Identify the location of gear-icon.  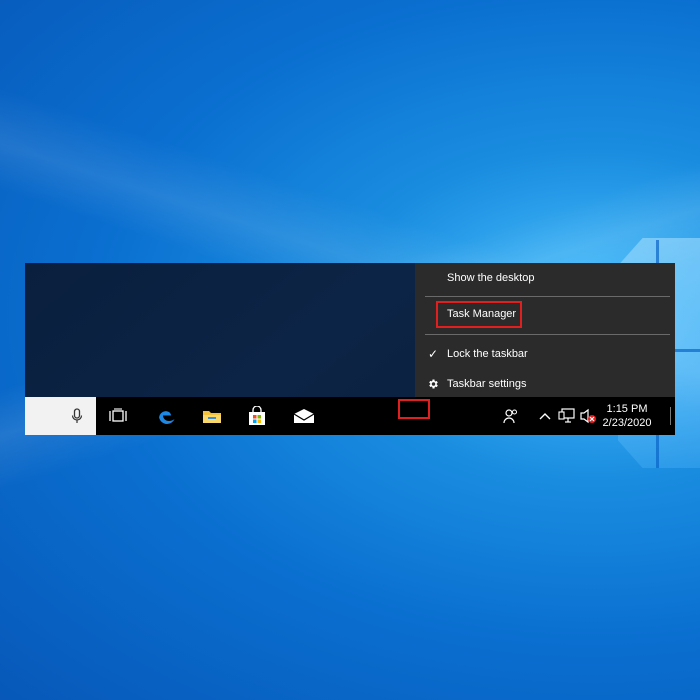
(433, 384).